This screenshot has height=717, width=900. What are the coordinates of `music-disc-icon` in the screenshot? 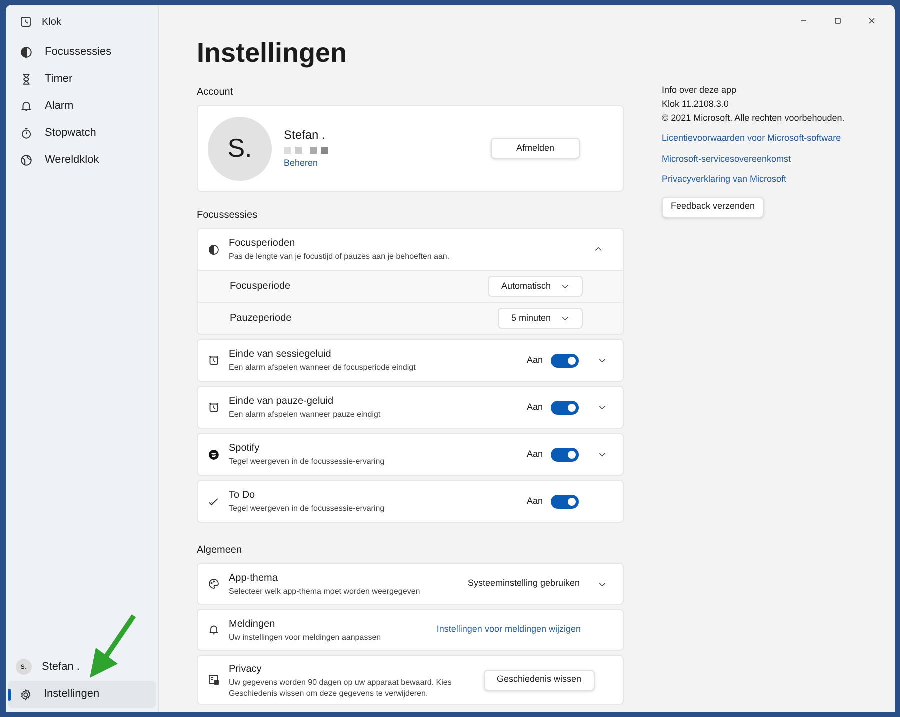 It's located at (214, 454).